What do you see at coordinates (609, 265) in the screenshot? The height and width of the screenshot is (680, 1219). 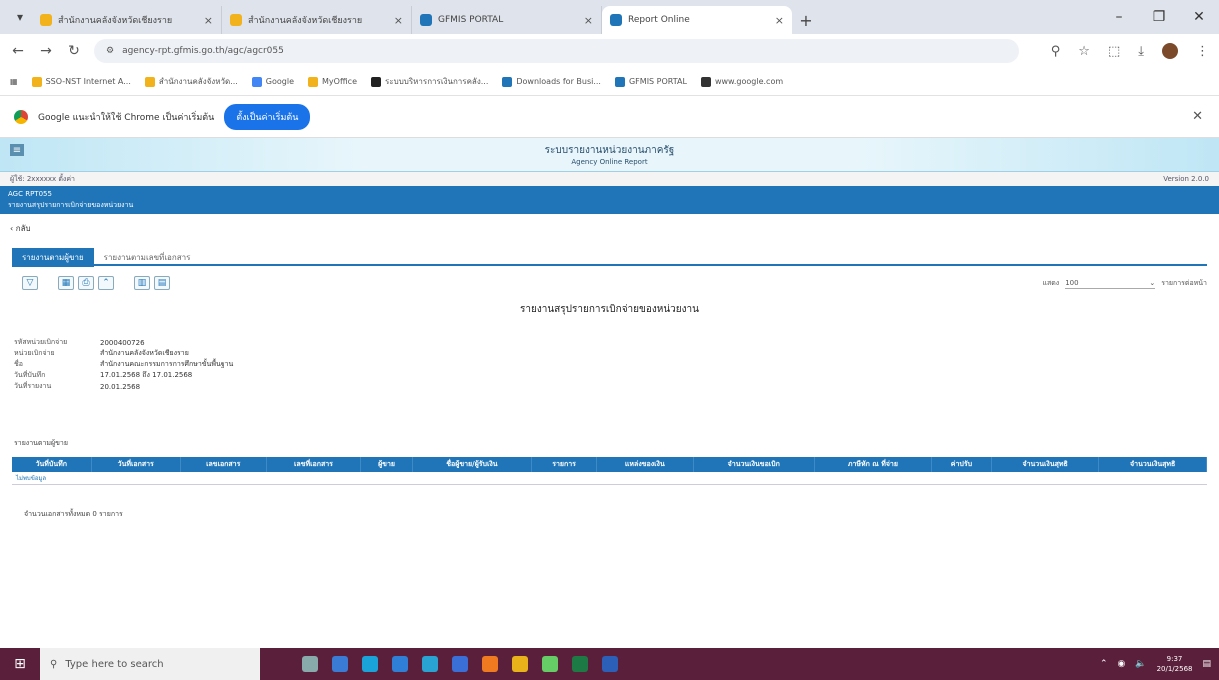 I see `divider` at bounding box center [609, 265].